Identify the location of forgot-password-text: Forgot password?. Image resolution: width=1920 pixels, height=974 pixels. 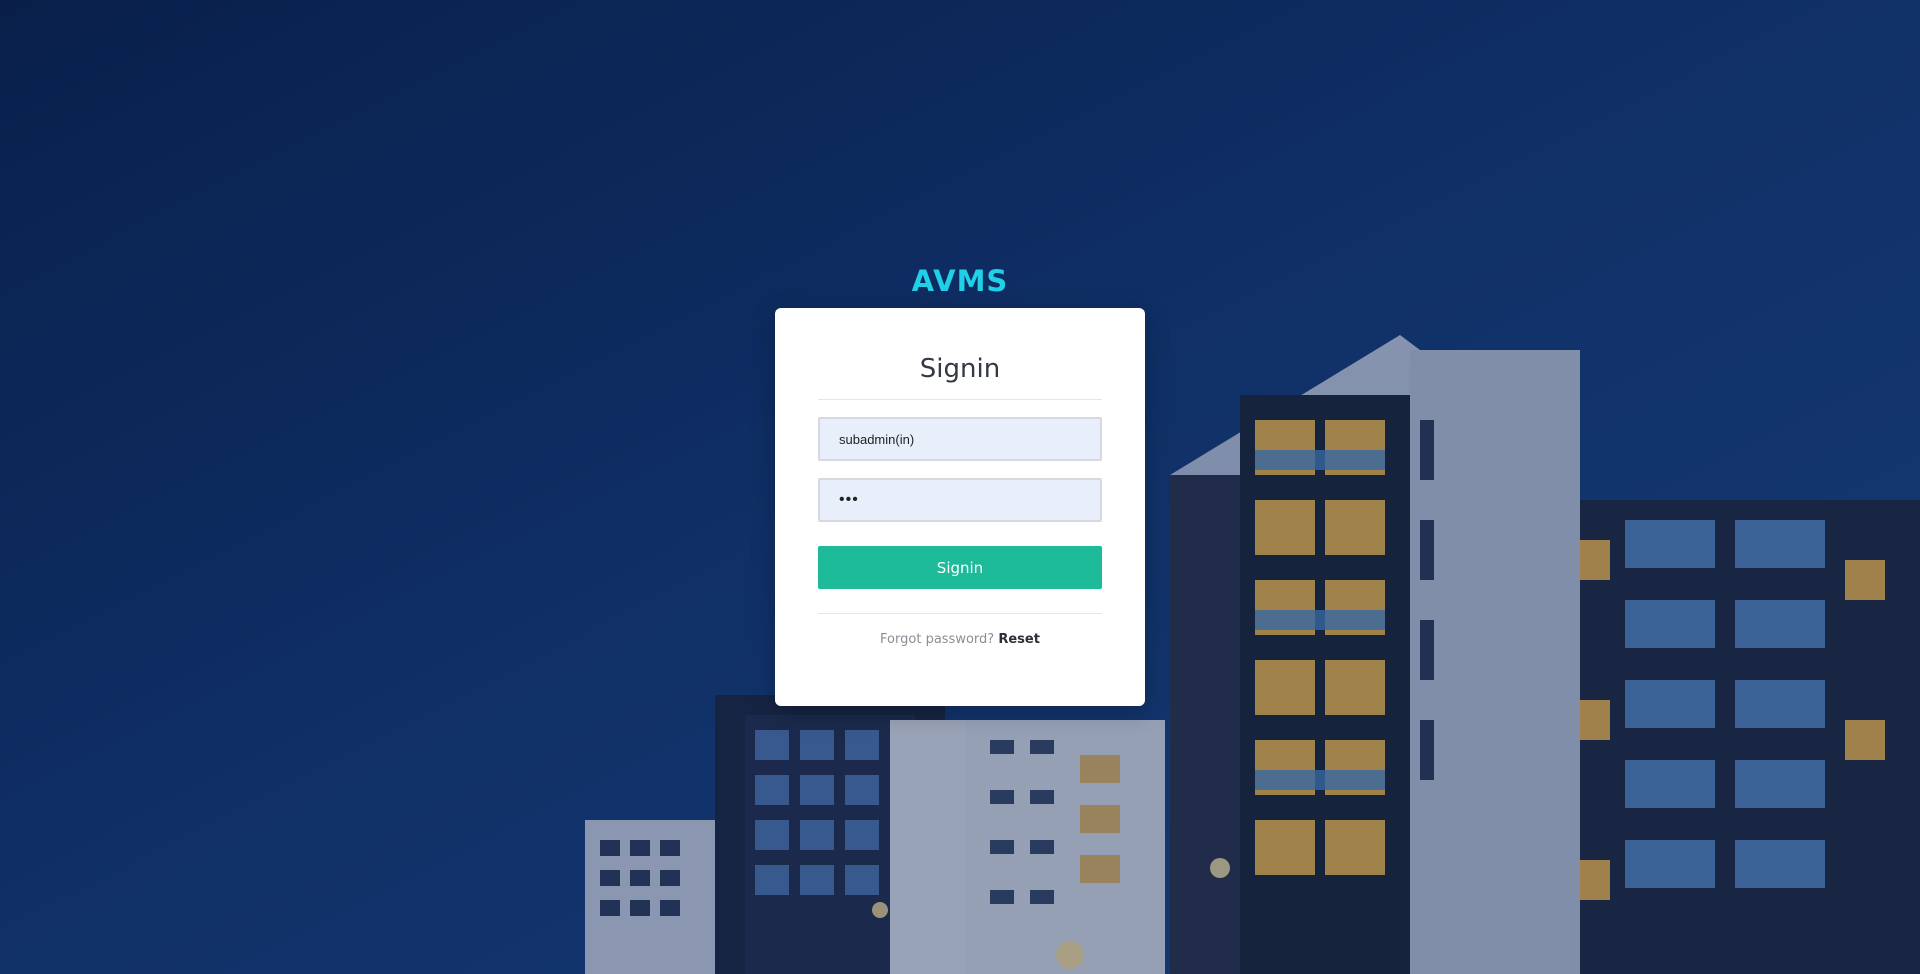
(937, 639).